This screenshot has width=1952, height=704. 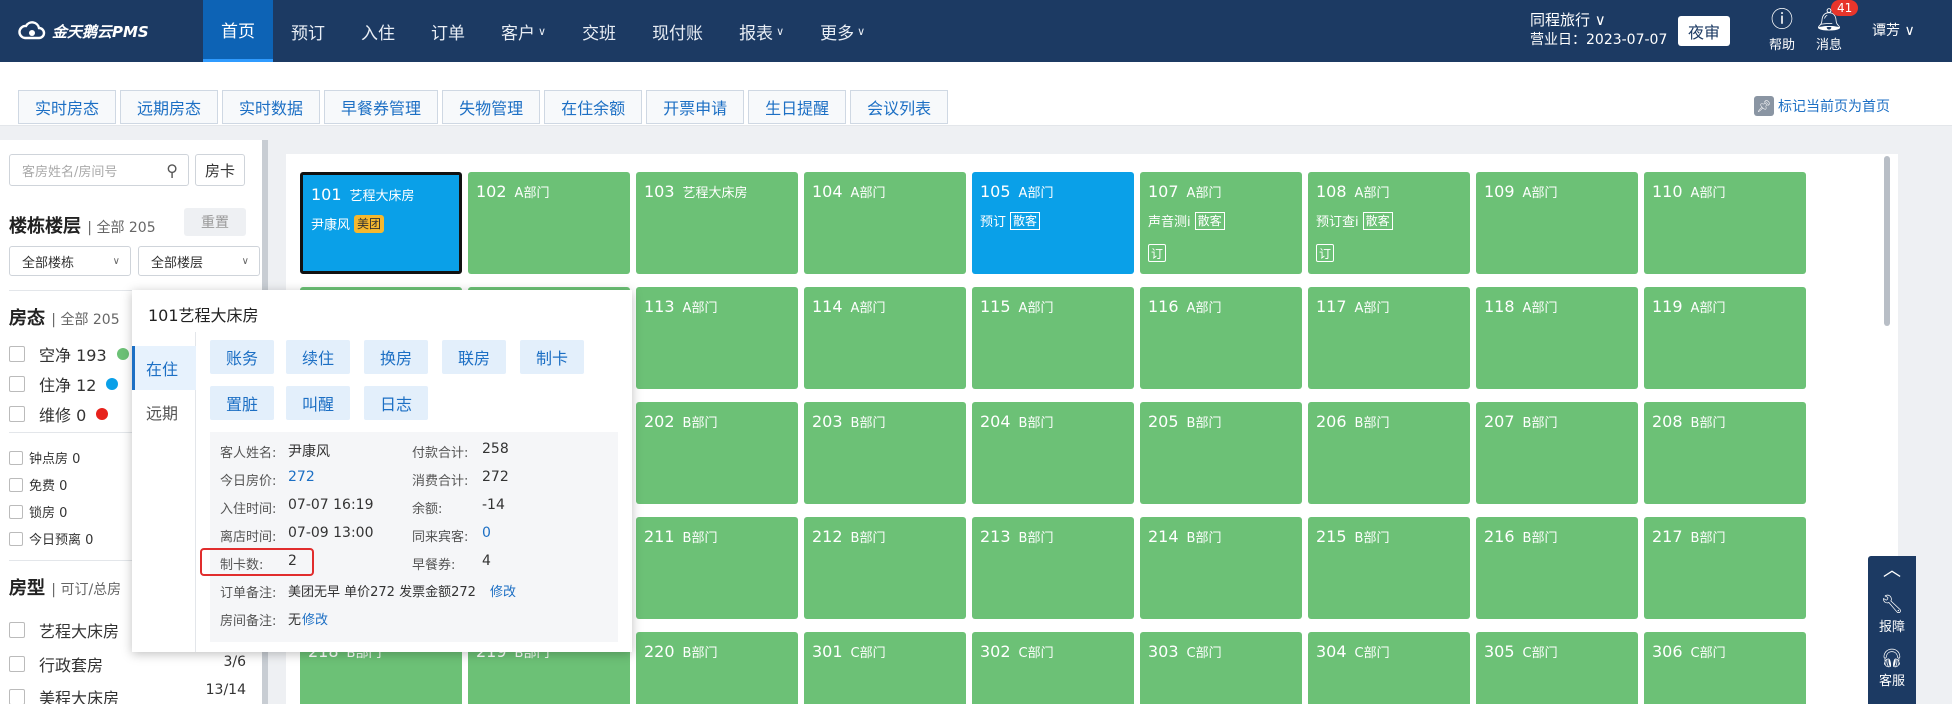 I want to click on floor-select: 全部楼层 ∨, so click(x=199, y=261).